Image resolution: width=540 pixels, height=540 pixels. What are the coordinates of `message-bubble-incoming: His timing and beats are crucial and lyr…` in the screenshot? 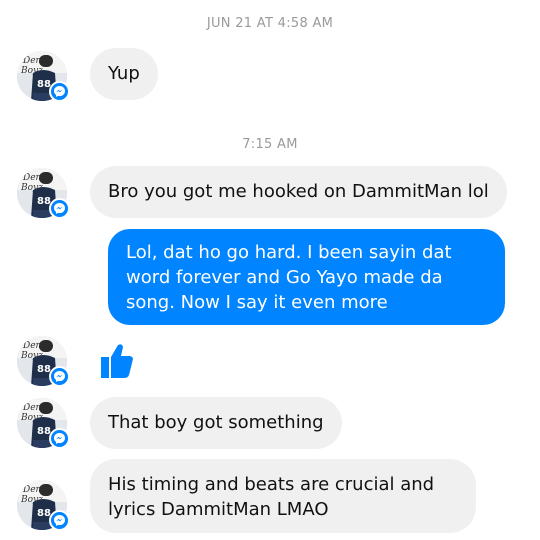 It's located at (283, 496).